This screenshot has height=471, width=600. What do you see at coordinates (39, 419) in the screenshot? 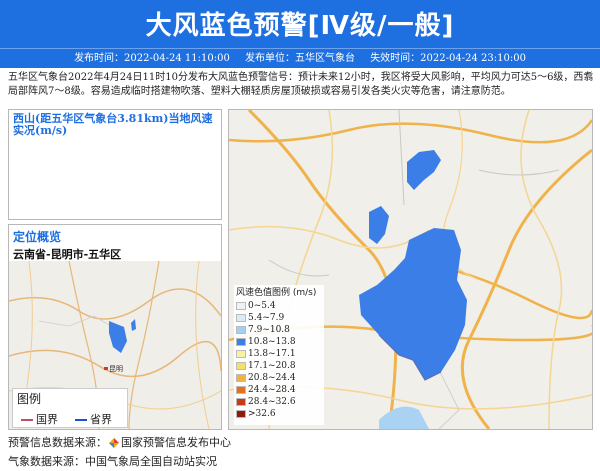
I see `legend-item-national-border: 国界` at bounding box center [39, 419].